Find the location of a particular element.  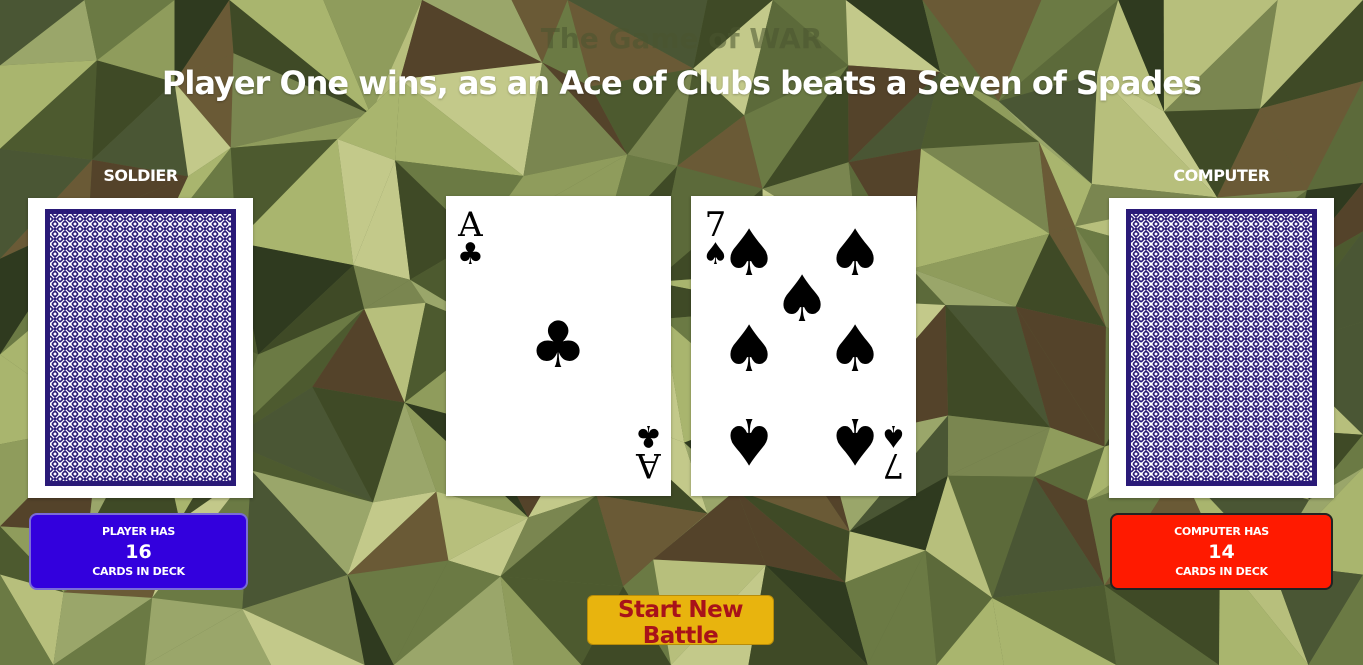

card-corner-top: A ♣ is located at coordinates (470, 239).